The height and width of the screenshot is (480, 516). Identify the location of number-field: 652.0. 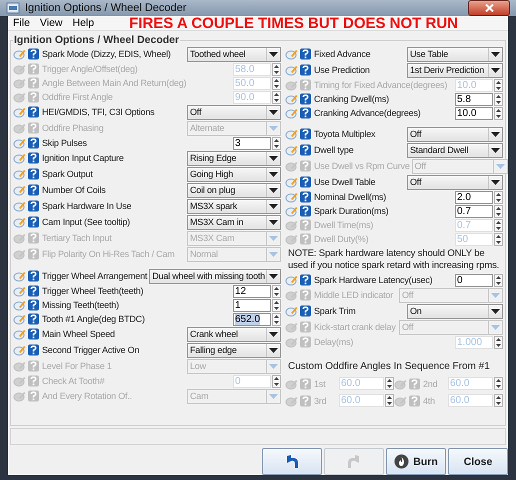
(252, 319).